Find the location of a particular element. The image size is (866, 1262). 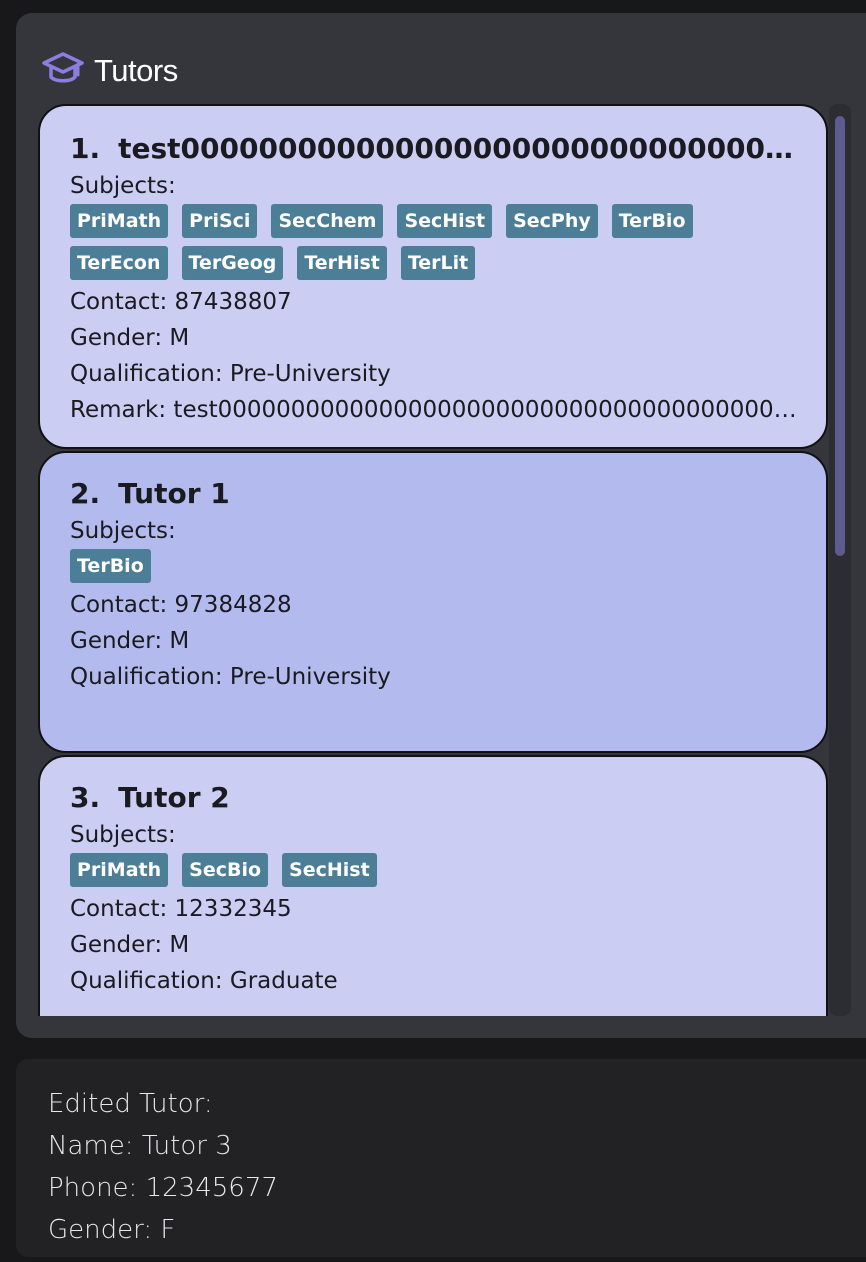

subject-tag: SecChem is located at coordinates (327, 221).